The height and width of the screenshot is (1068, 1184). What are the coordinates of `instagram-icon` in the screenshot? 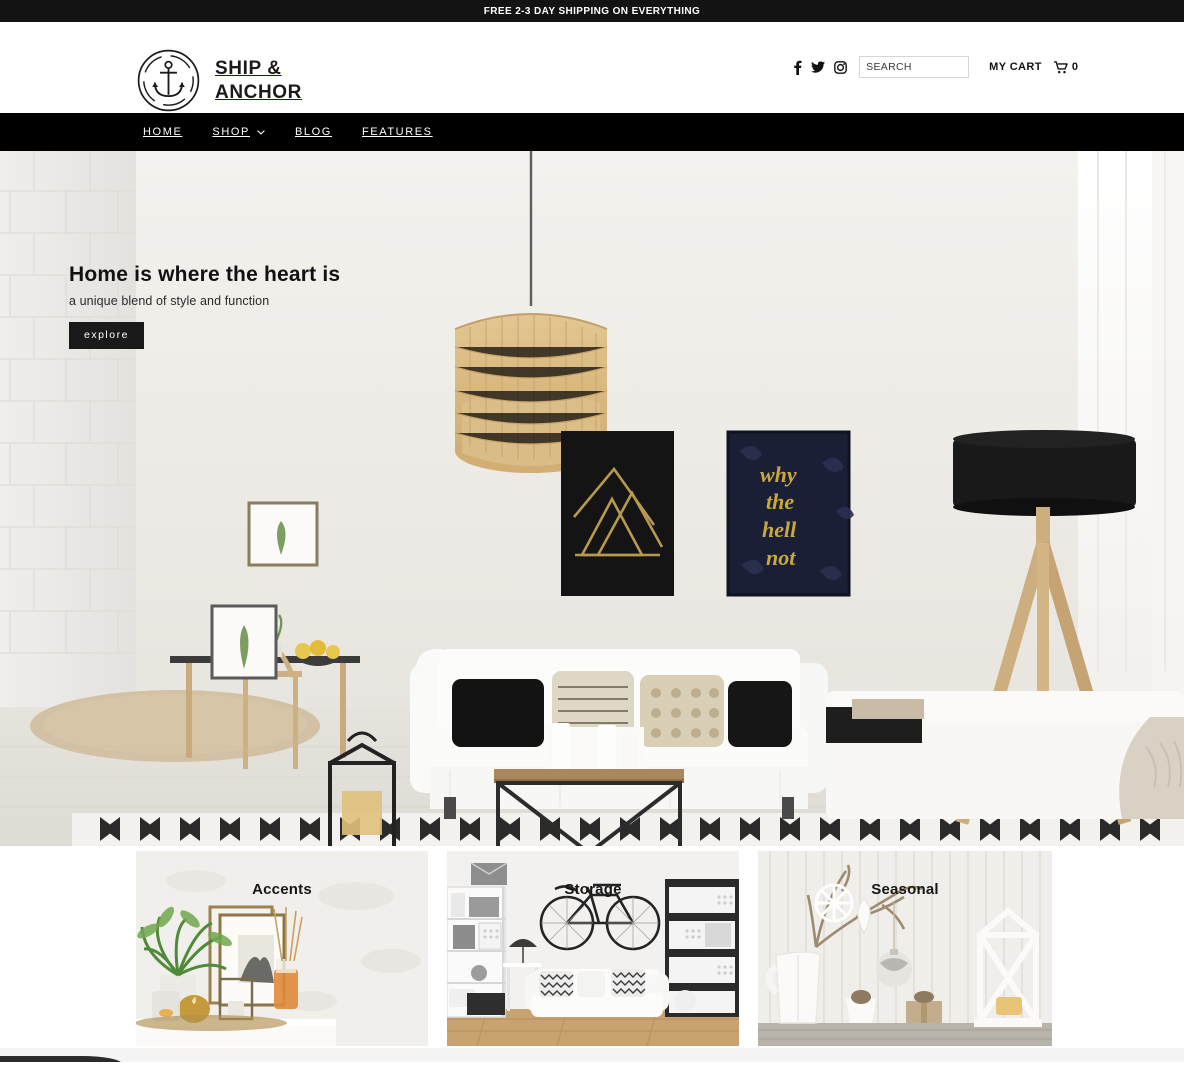 It's located at (841, 67).